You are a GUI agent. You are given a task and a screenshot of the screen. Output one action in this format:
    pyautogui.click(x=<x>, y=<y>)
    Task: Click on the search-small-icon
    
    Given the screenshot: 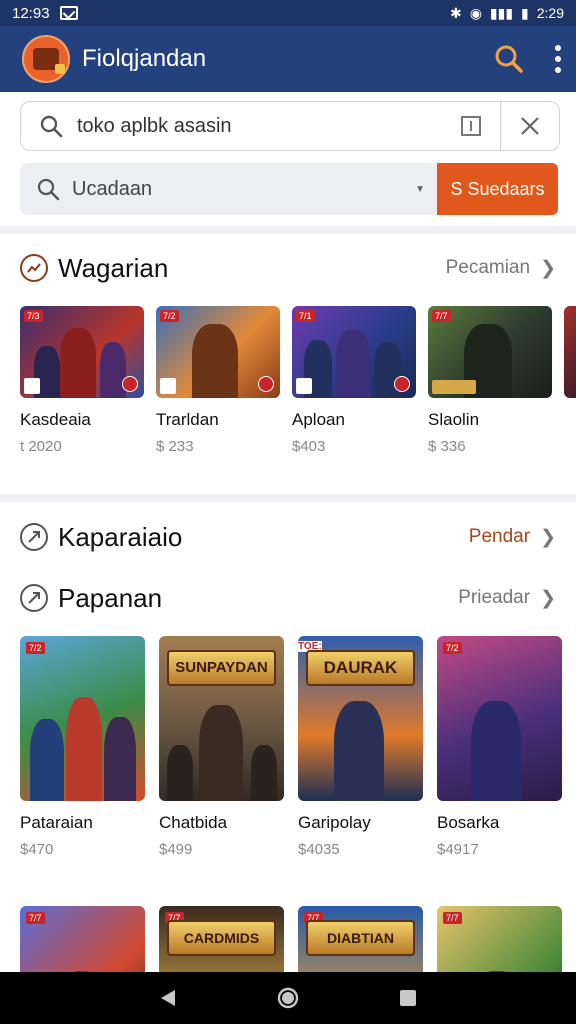 What is the action you would take?
    pyautogui.click(x=48, y=189)
    